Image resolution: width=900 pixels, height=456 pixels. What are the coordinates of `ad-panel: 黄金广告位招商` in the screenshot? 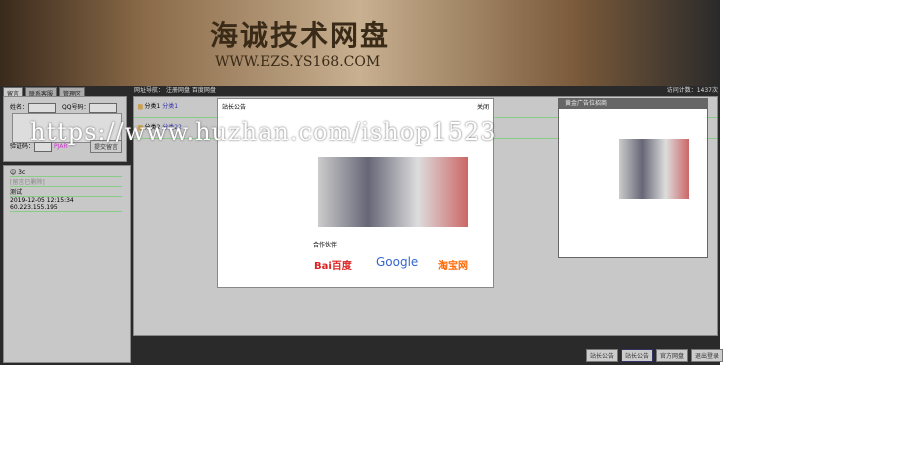 It's located at (633, 178).